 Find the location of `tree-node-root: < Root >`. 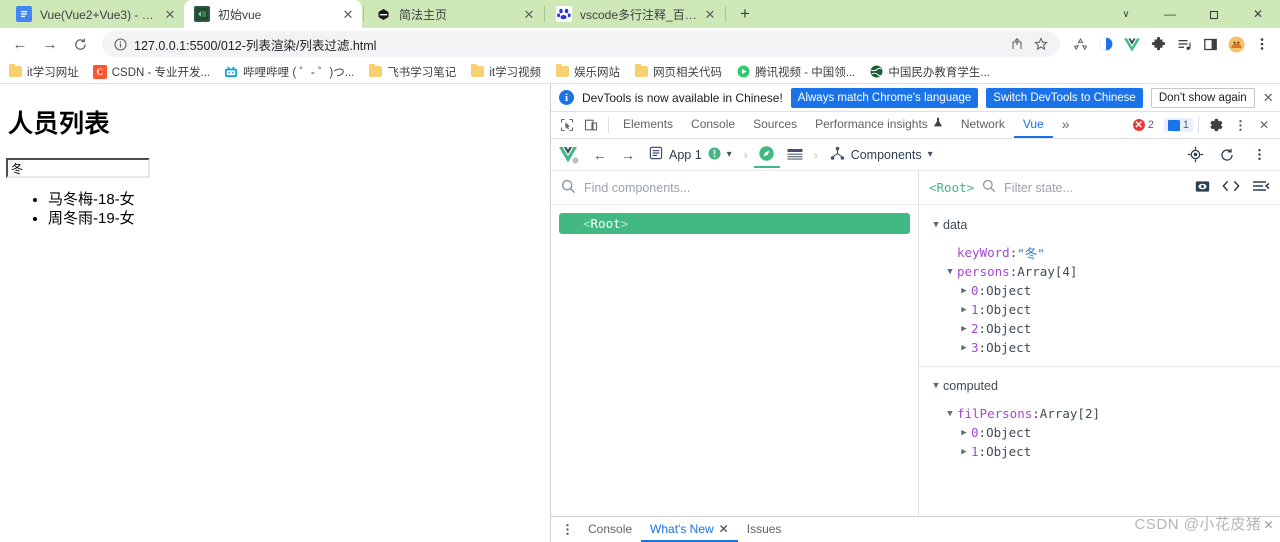

tree-node-root: < Root > is located at coordinates (734, 223).